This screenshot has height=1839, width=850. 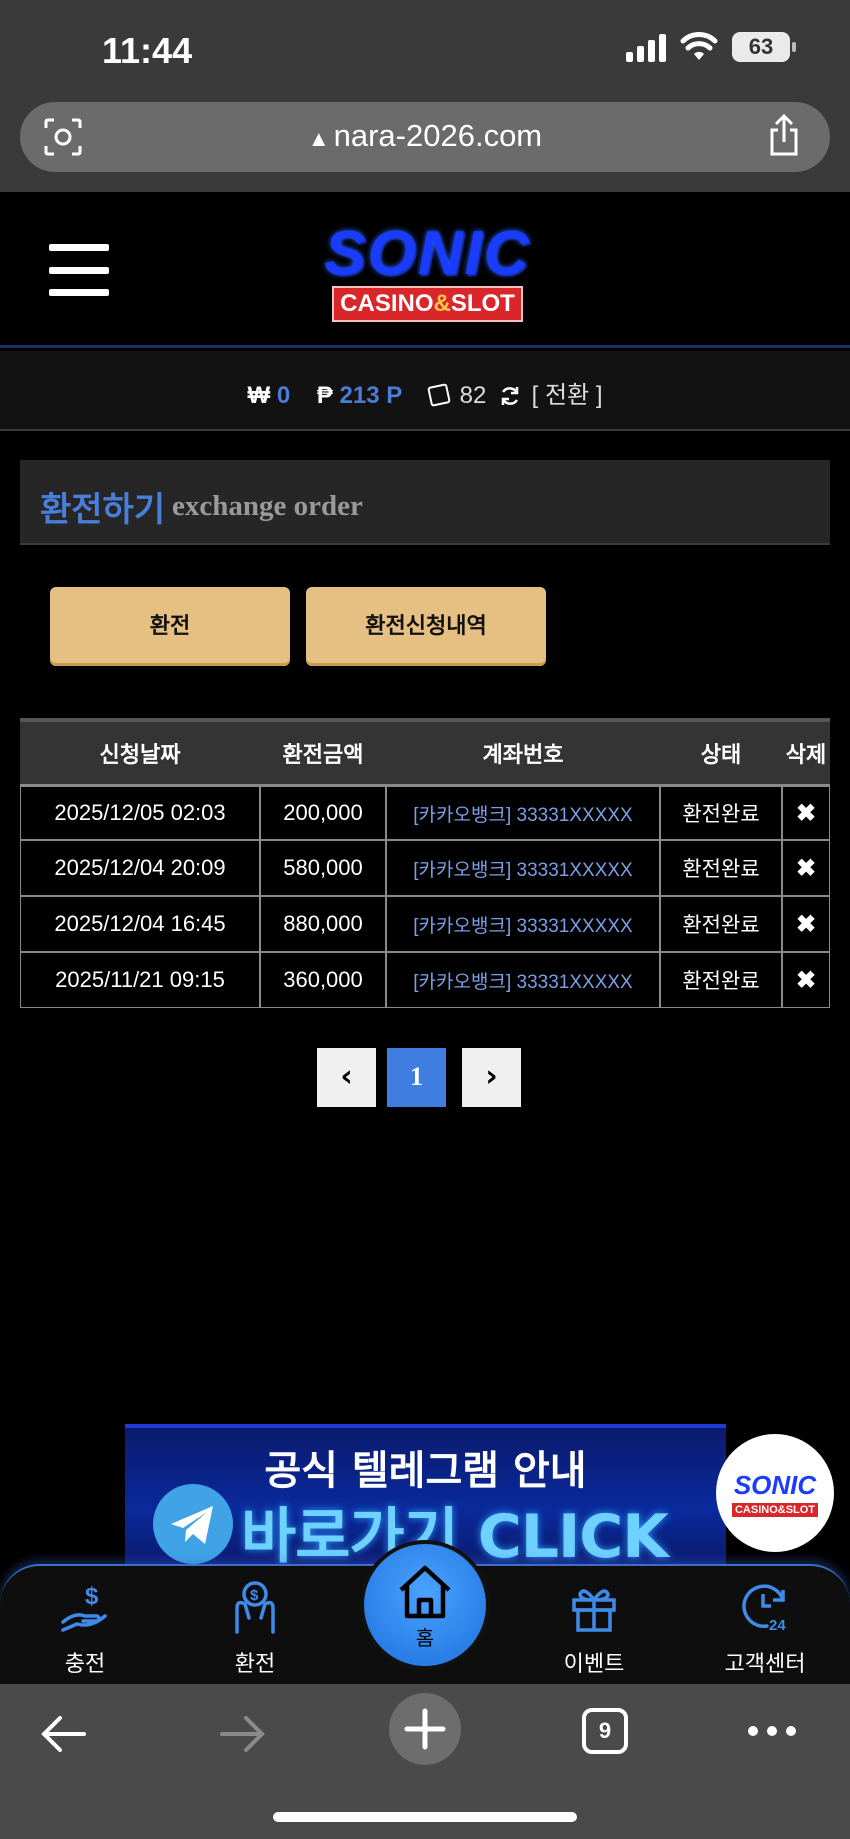 What do you see at coordinates (438, 135) in the screenshot?
I see `url-text: nara-2026.com` at bounding box center [438, 135].